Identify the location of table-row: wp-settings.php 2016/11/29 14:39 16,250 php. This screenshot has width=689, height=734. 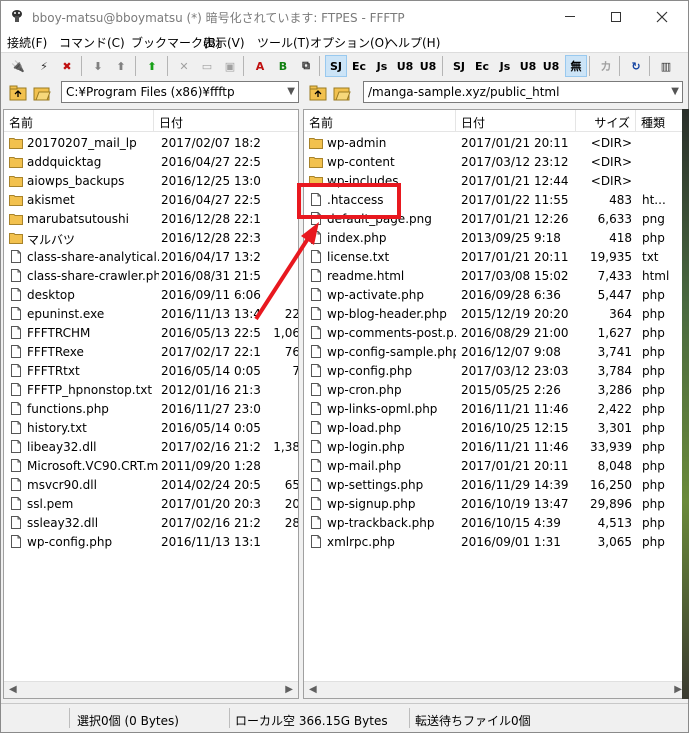
(495, 485).